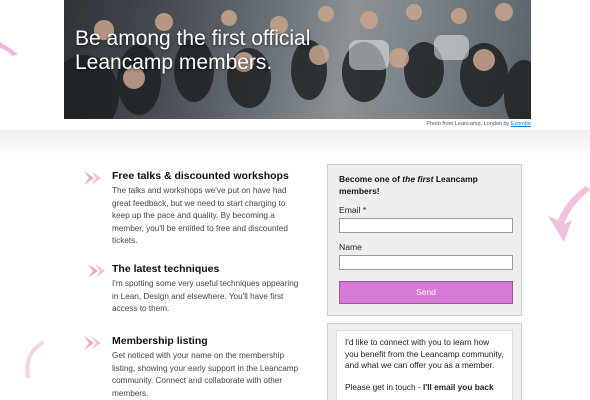 The image size is (590, 400). Describe the element at coordinates (458, 386) in the screenshot. I see `connect-cta-bold: I'll email you back` at that location.